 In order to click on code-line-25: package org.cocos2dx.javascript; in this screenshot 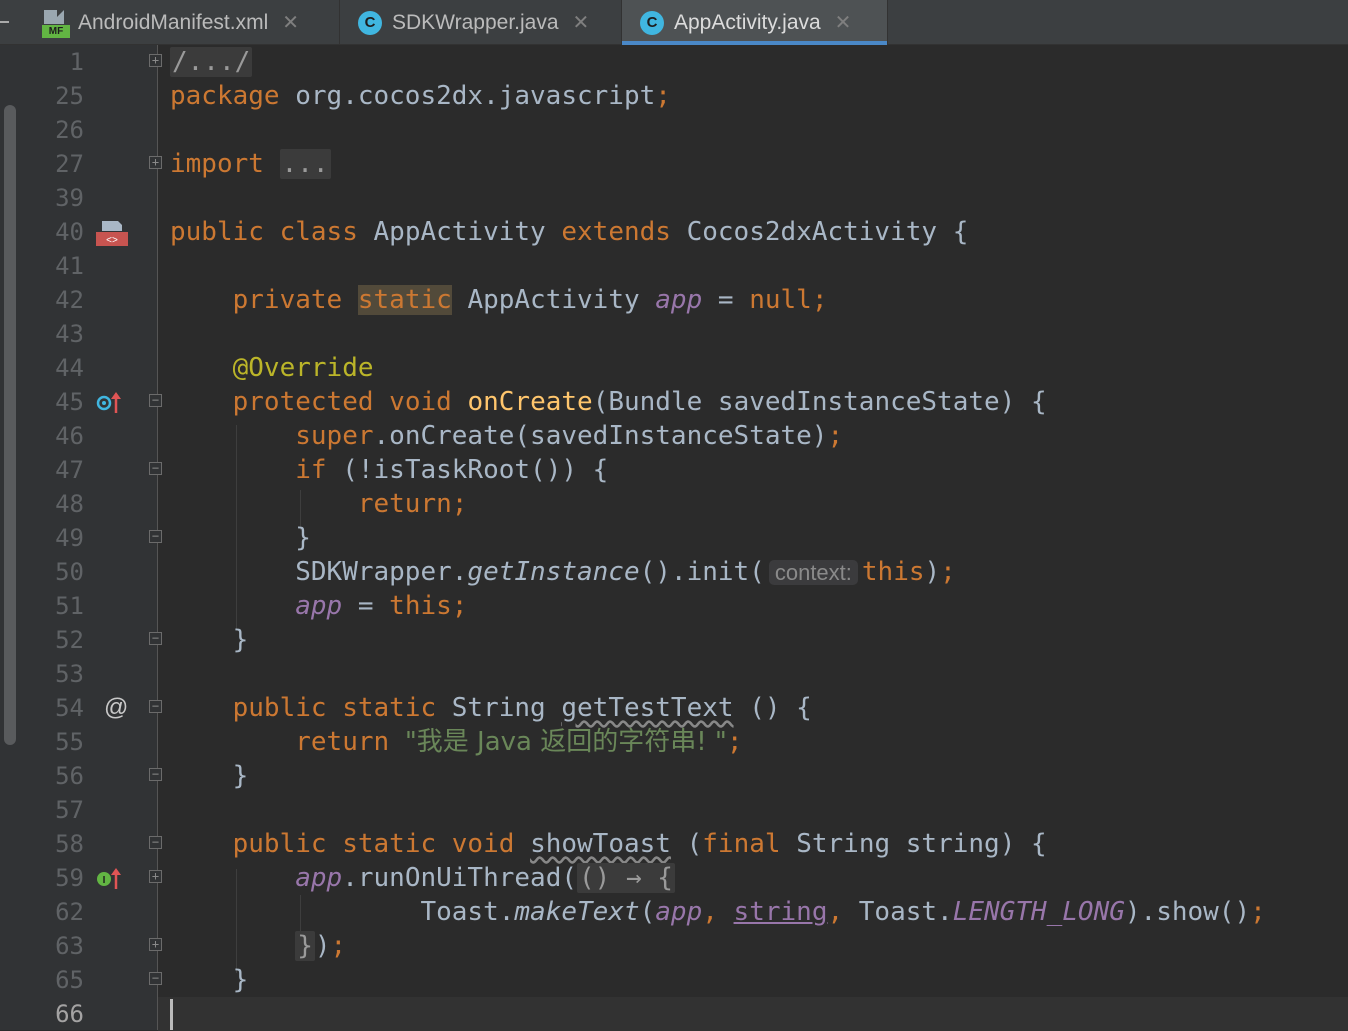, I will do `click(420, 96)`.